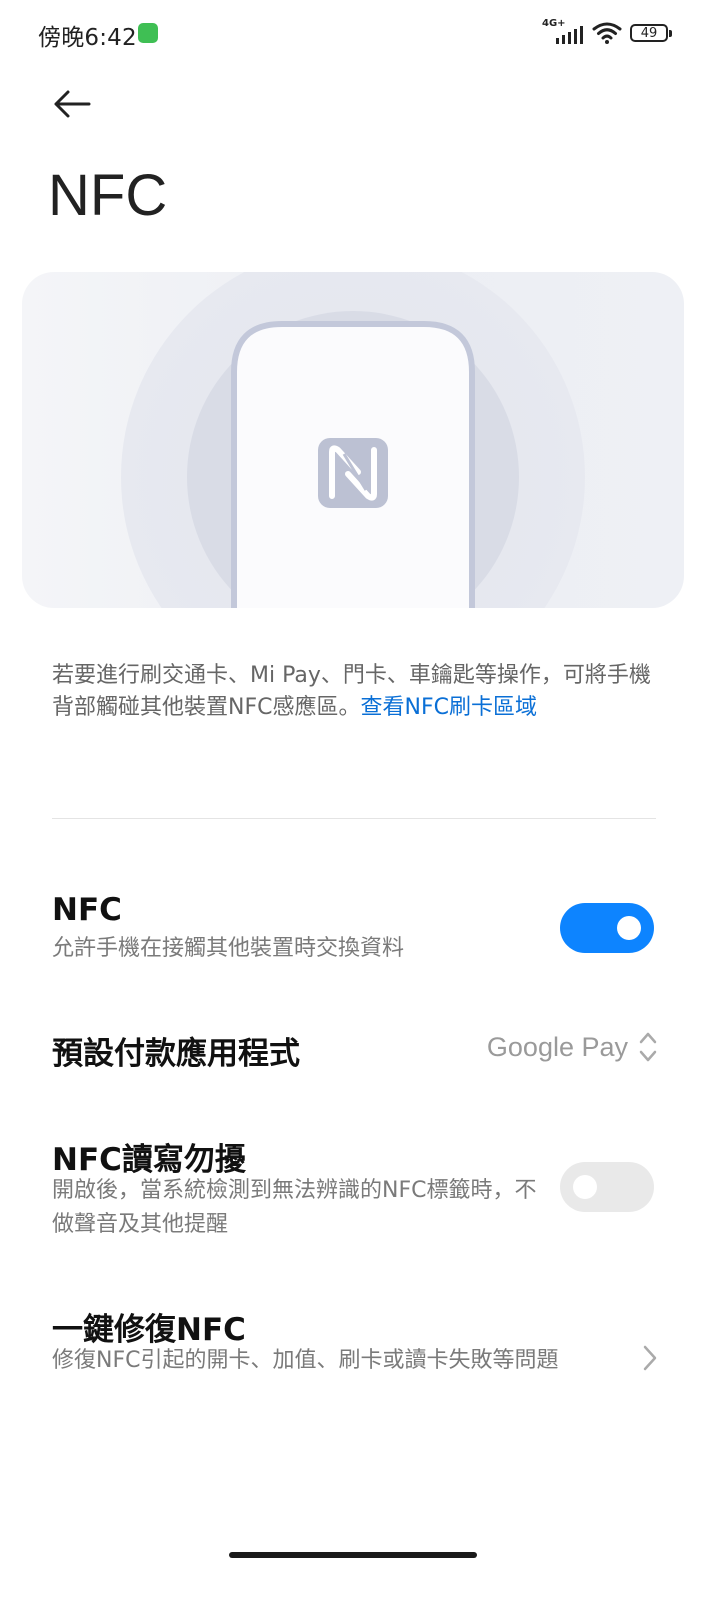 Image resolution: width=720 pixels, height=1600 pixels. I want to click on payment-app-select: Google Pay, so click(572, 1047).